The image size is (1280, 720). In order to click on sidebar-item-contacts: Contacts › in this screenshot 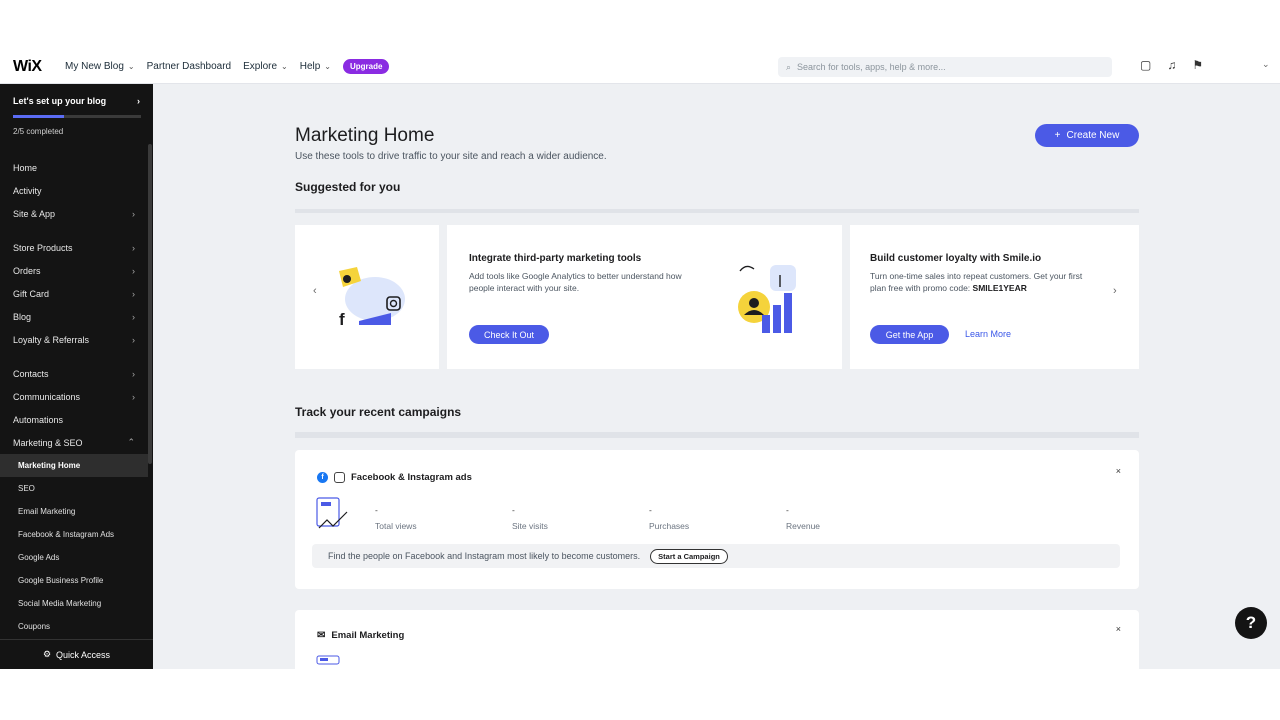, I will do `click(74, 373)`.